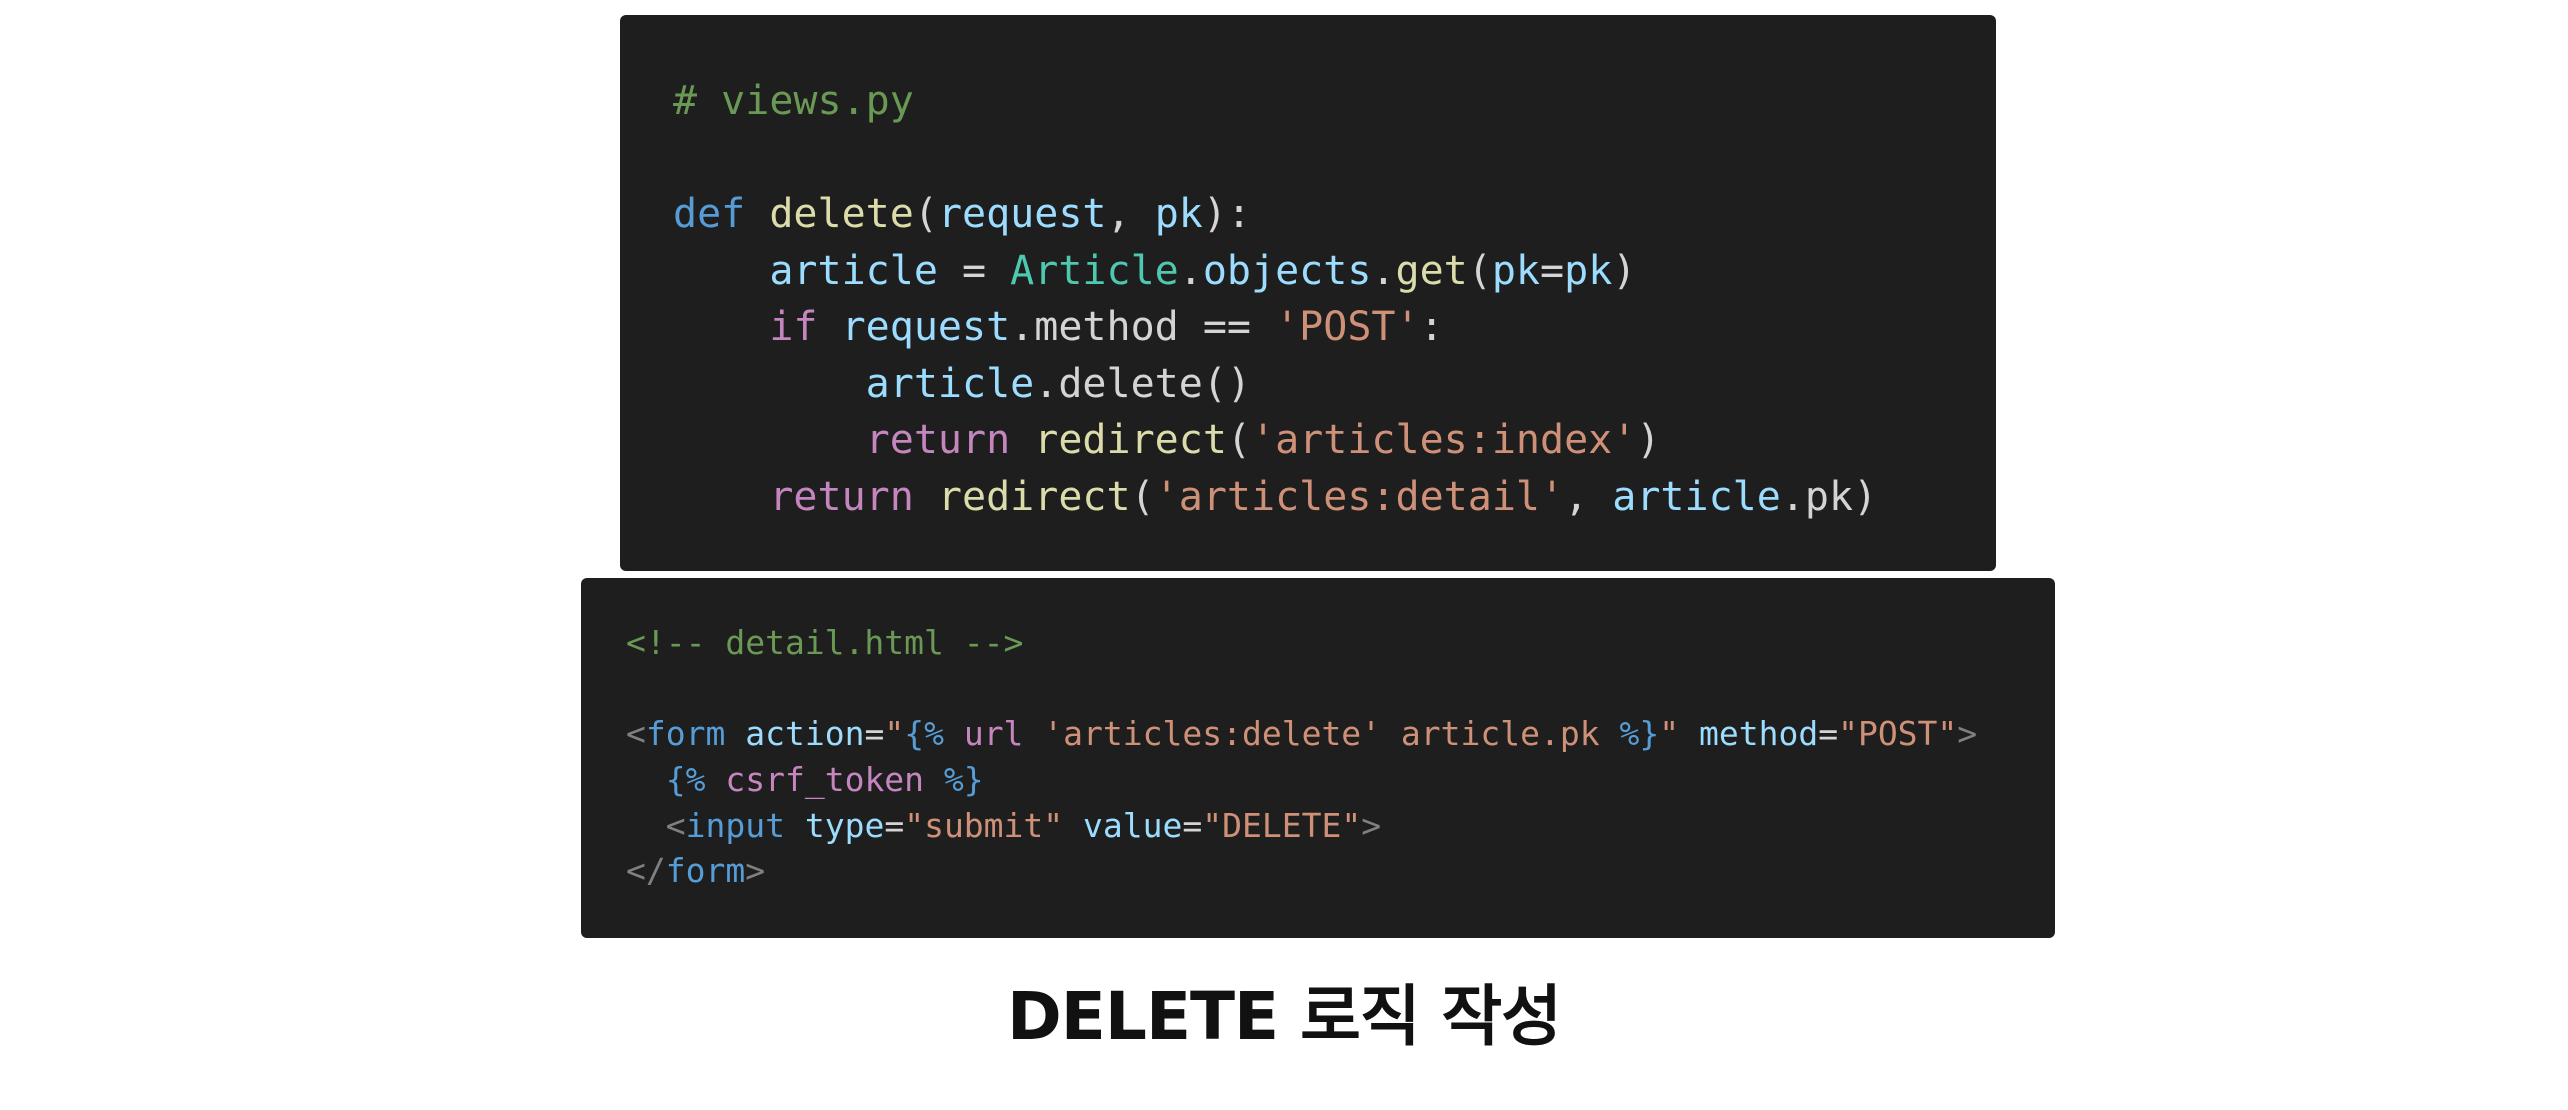 This screenshot has height=1110, width=2568. Describe the element at coordinates (1340, 780) in the screenshot. I see `code-line: {% csrf_token %}` at that location.